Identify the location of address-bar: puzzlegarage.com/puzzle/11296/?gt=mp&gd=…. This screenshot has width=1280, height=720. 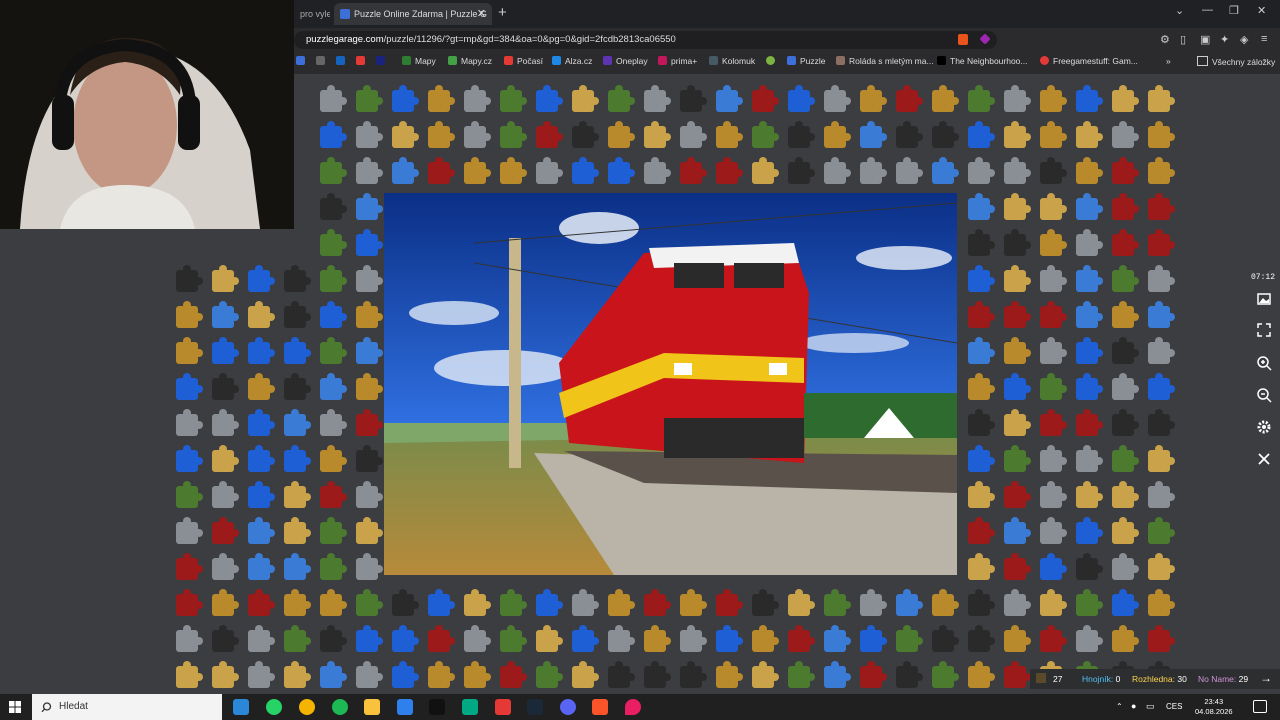
(645, 40).